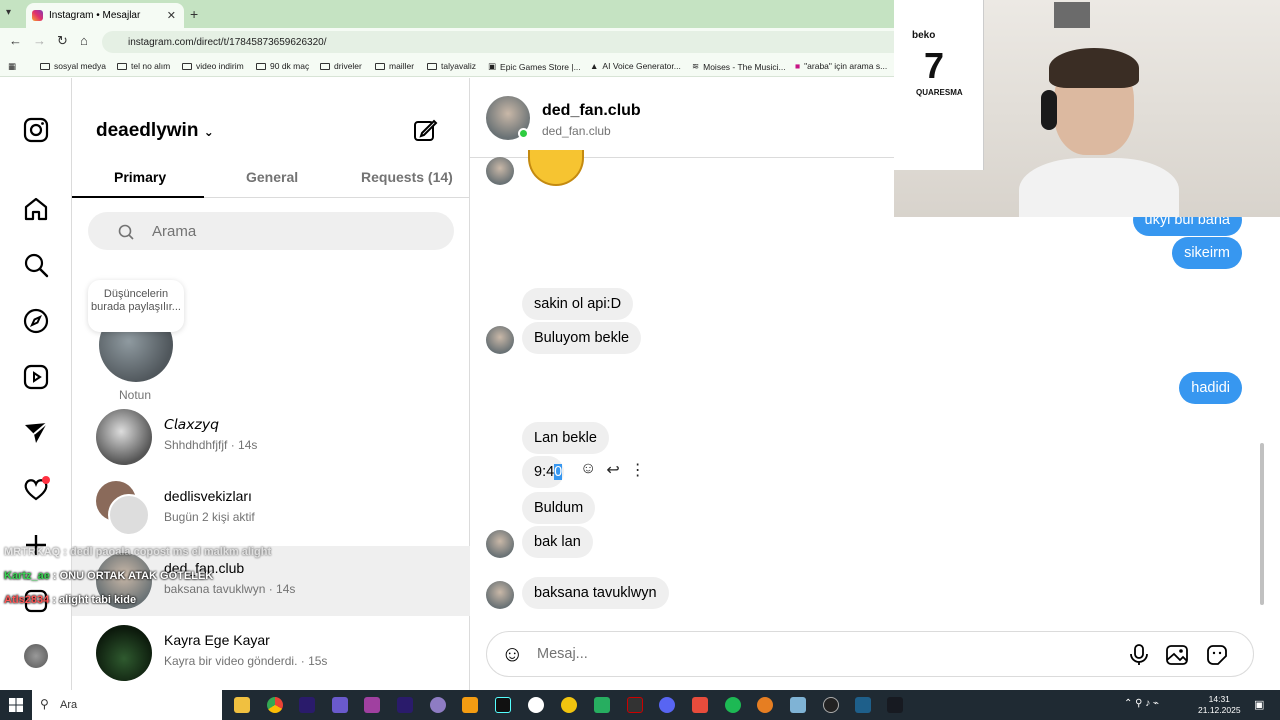  Describe the element at coordinates (588, 470) in the screenshot. I see `react-emoji-icon: ☺` at that location.